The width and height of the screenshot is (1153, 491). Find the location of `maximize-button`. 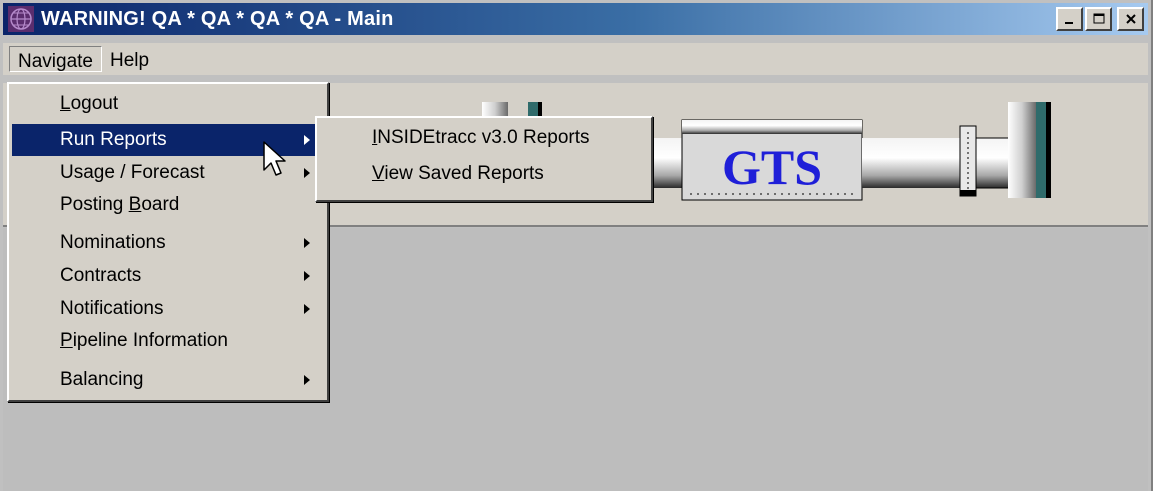

maximize-button is located at coordinates (1098, 19).